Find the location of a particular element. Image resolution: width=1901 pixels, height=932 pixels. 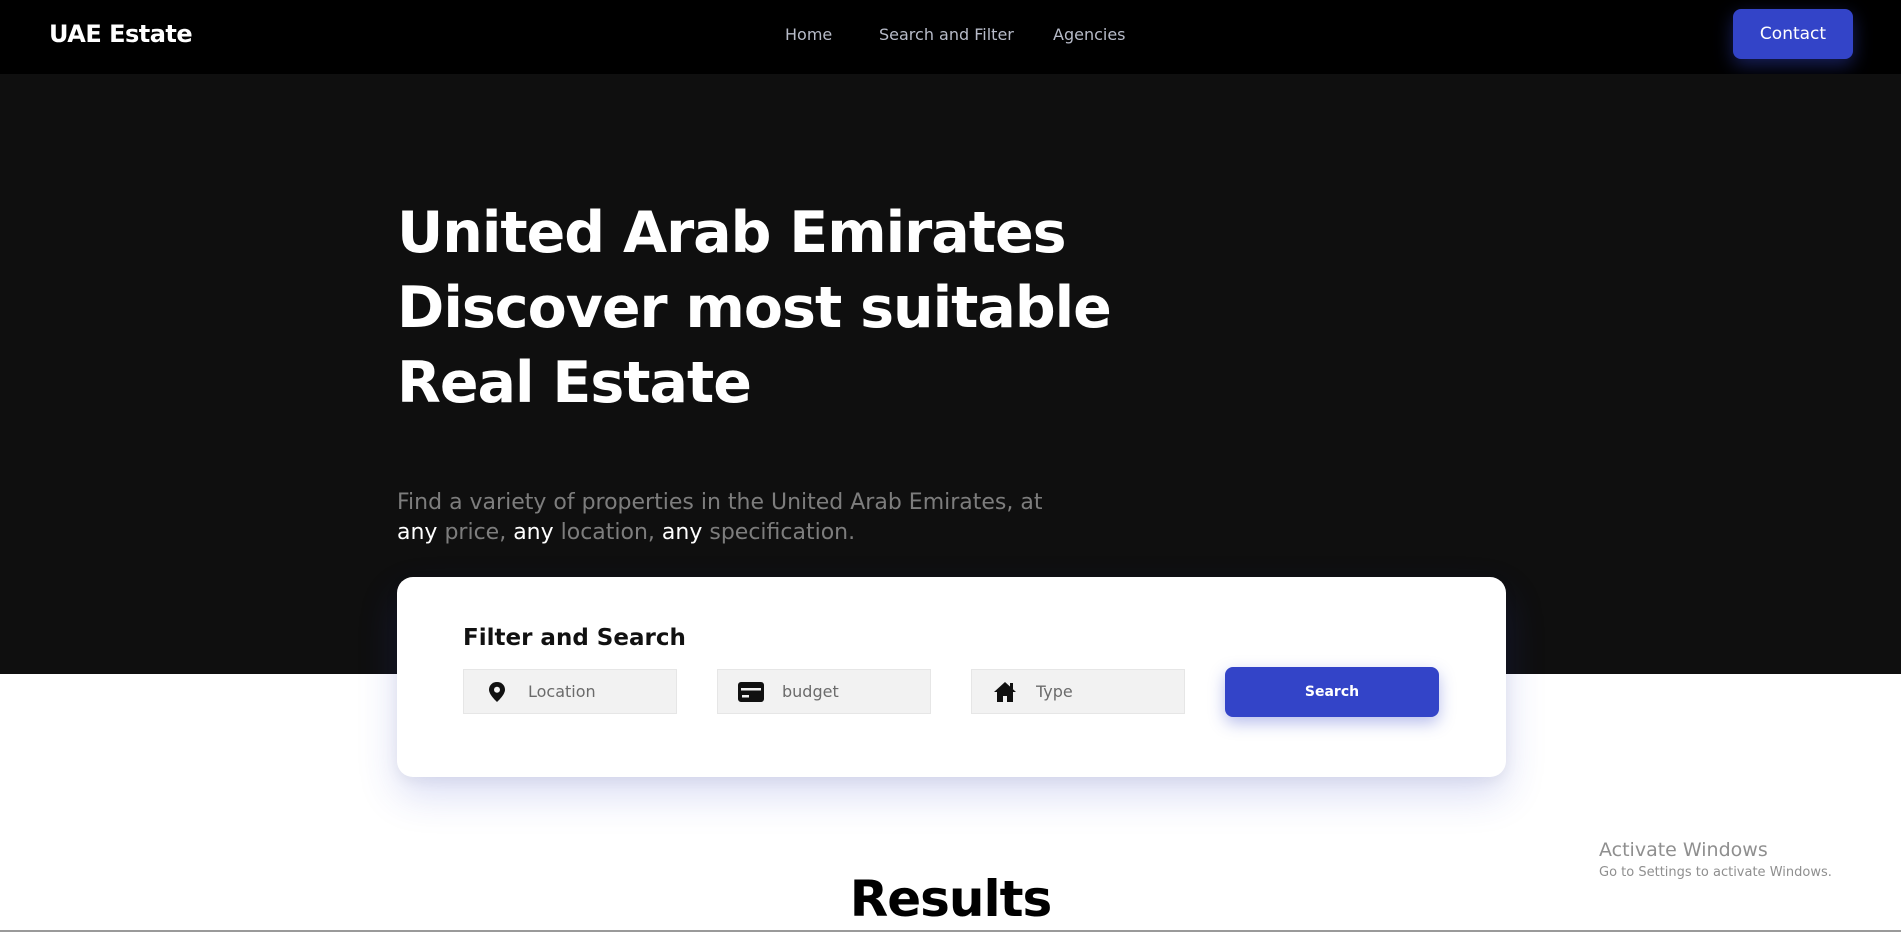

hero-subtitle-text: location, is located at coordinates (607, 532).